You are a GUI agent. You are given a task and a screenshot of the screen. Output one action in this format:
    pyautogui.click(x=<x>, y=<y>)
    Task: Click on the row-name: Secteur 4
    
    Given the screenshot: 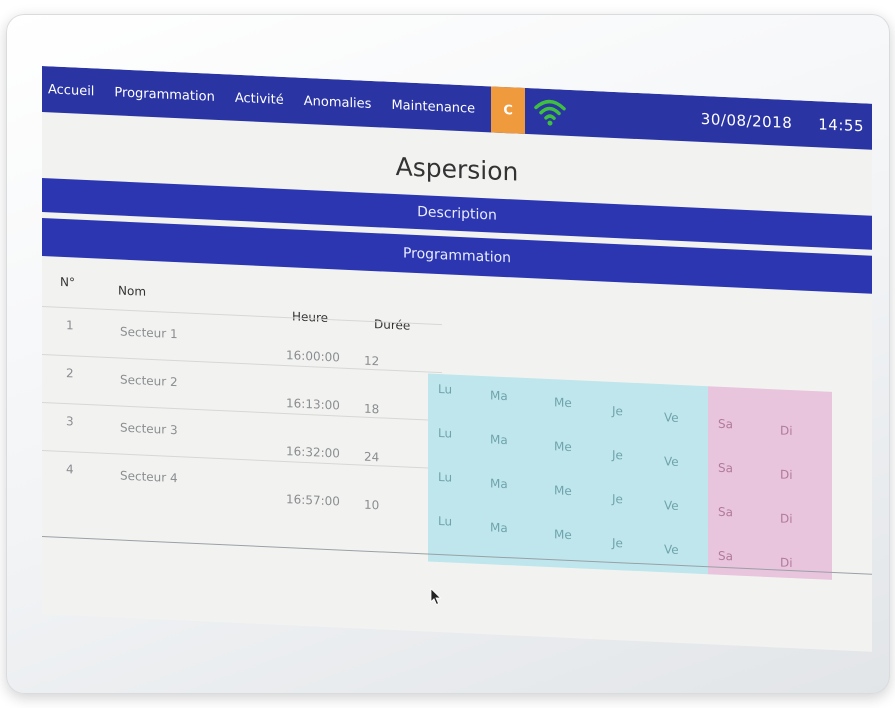 What is the action you would take?
    pyautogui.click(x=149, y=477)
    